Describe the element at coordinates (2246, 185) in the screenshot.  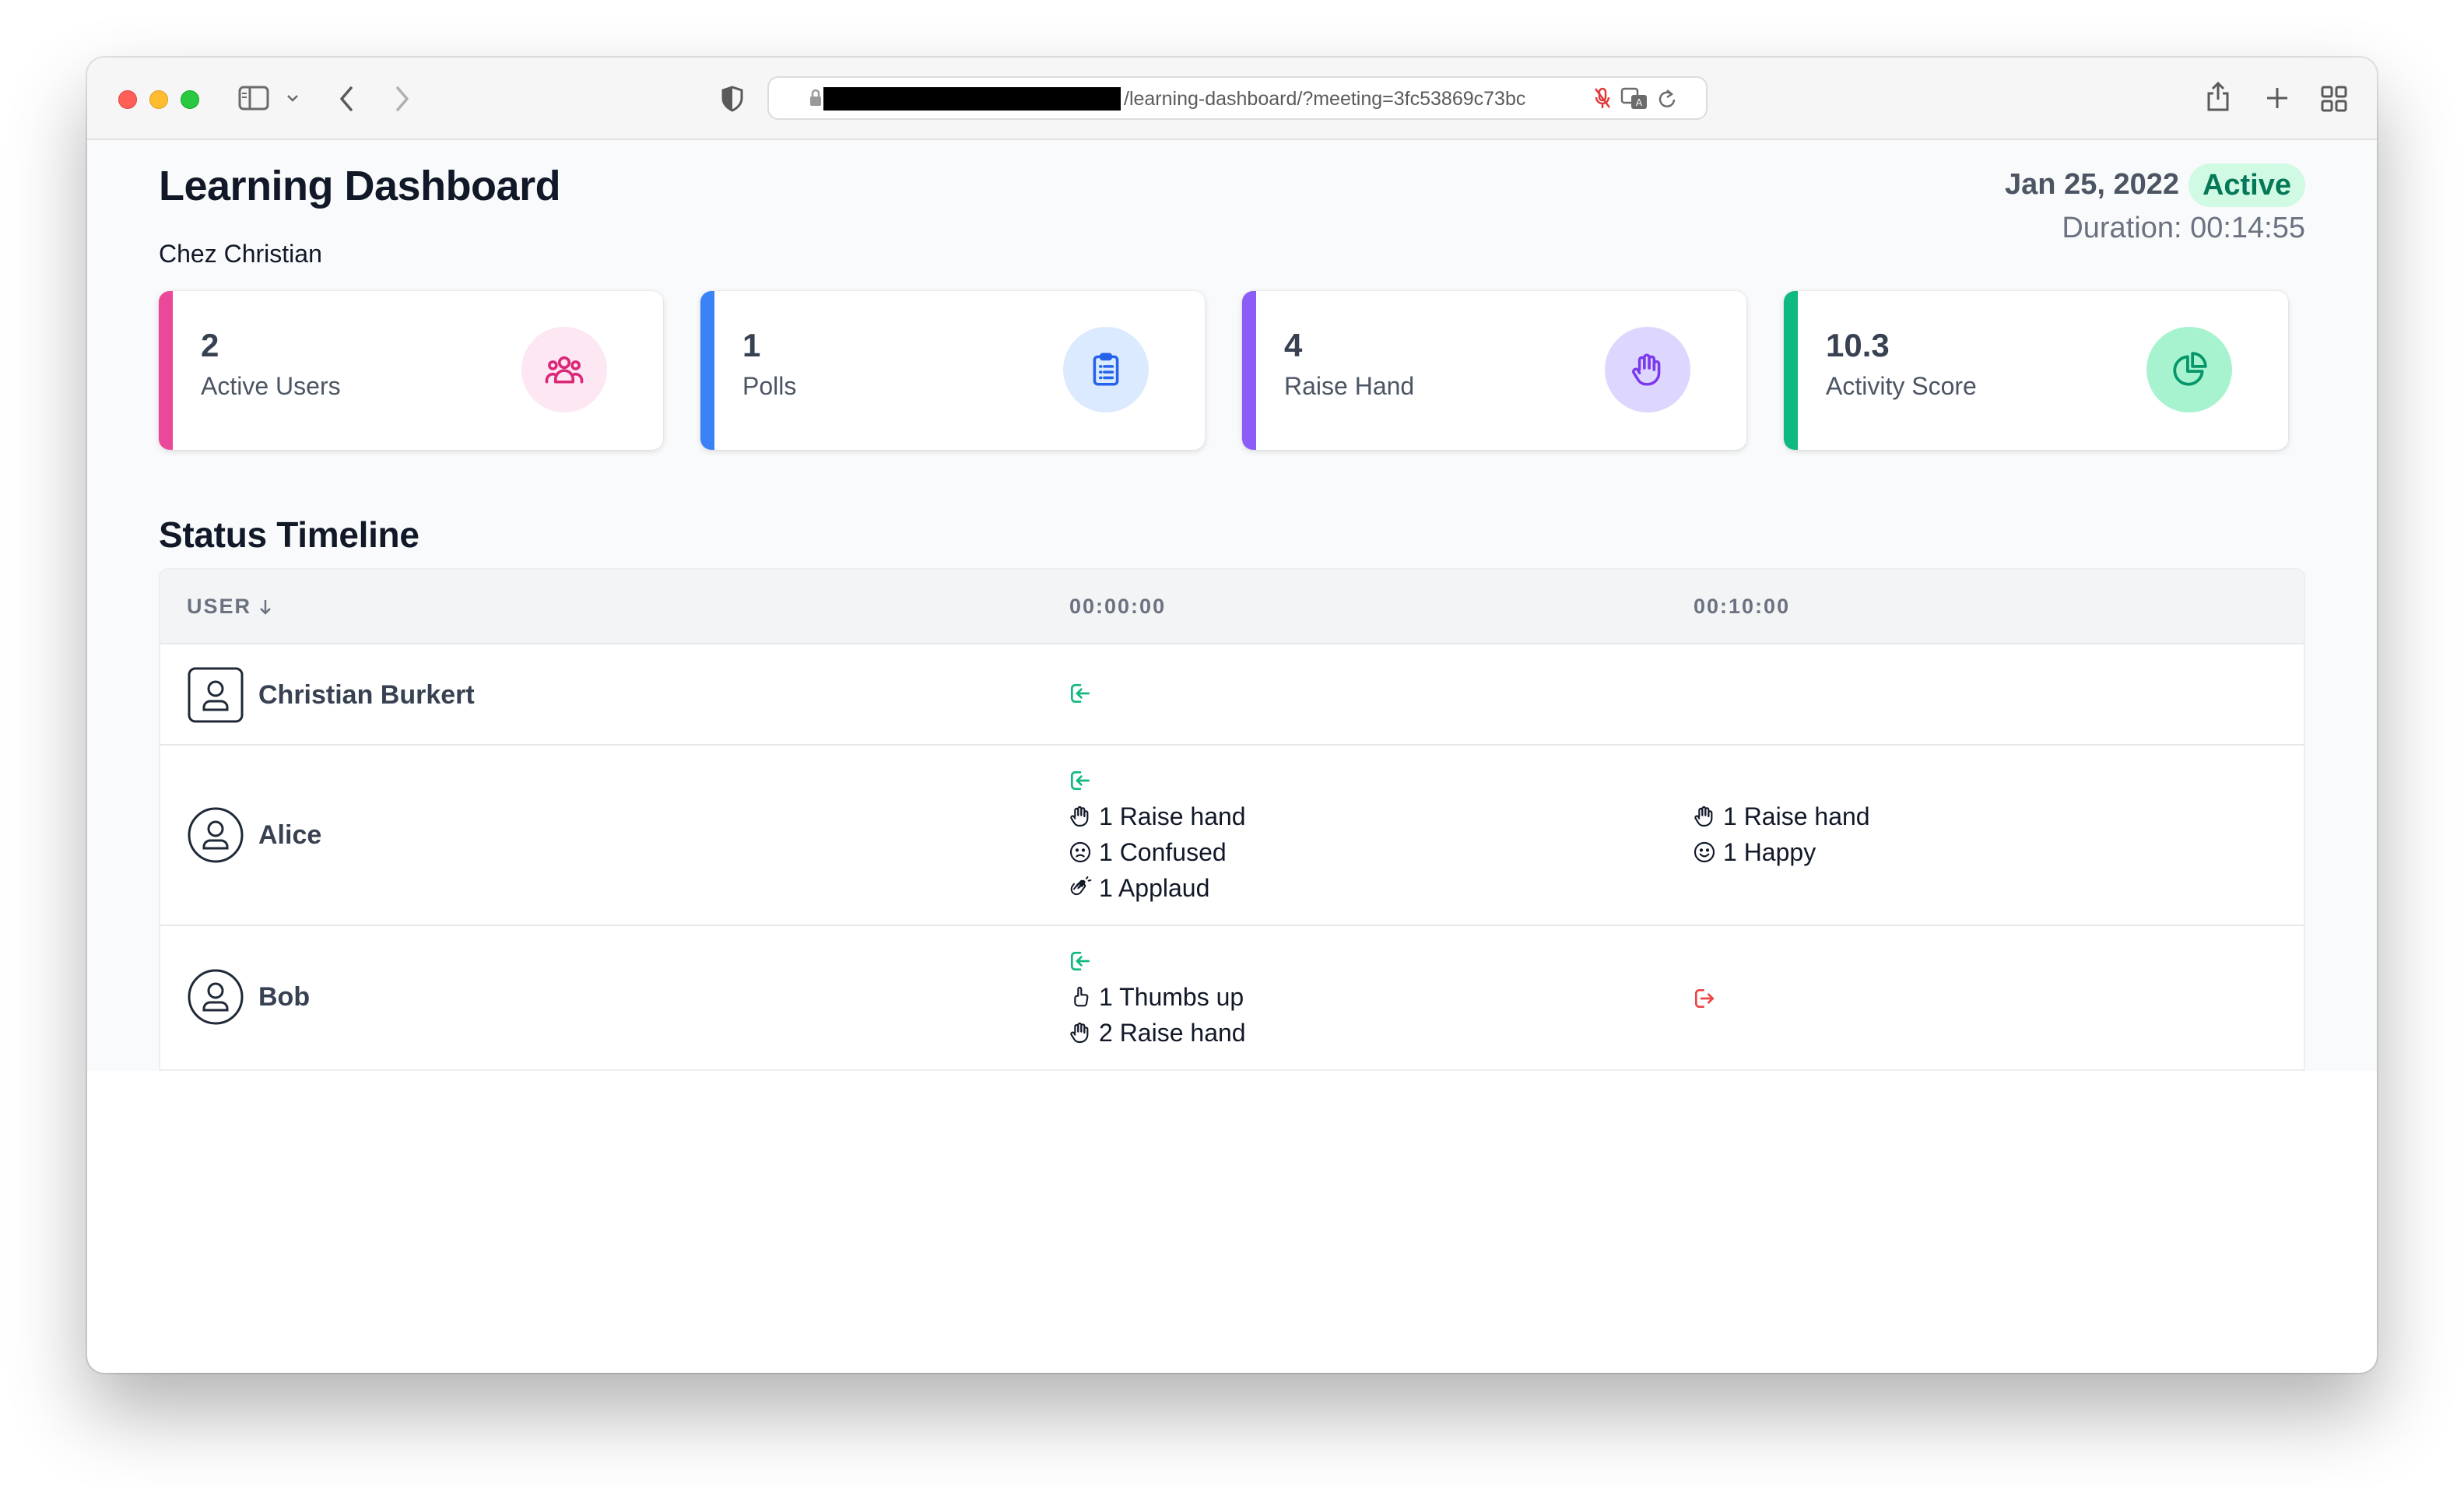
I see `status-badge: Active` at that location.